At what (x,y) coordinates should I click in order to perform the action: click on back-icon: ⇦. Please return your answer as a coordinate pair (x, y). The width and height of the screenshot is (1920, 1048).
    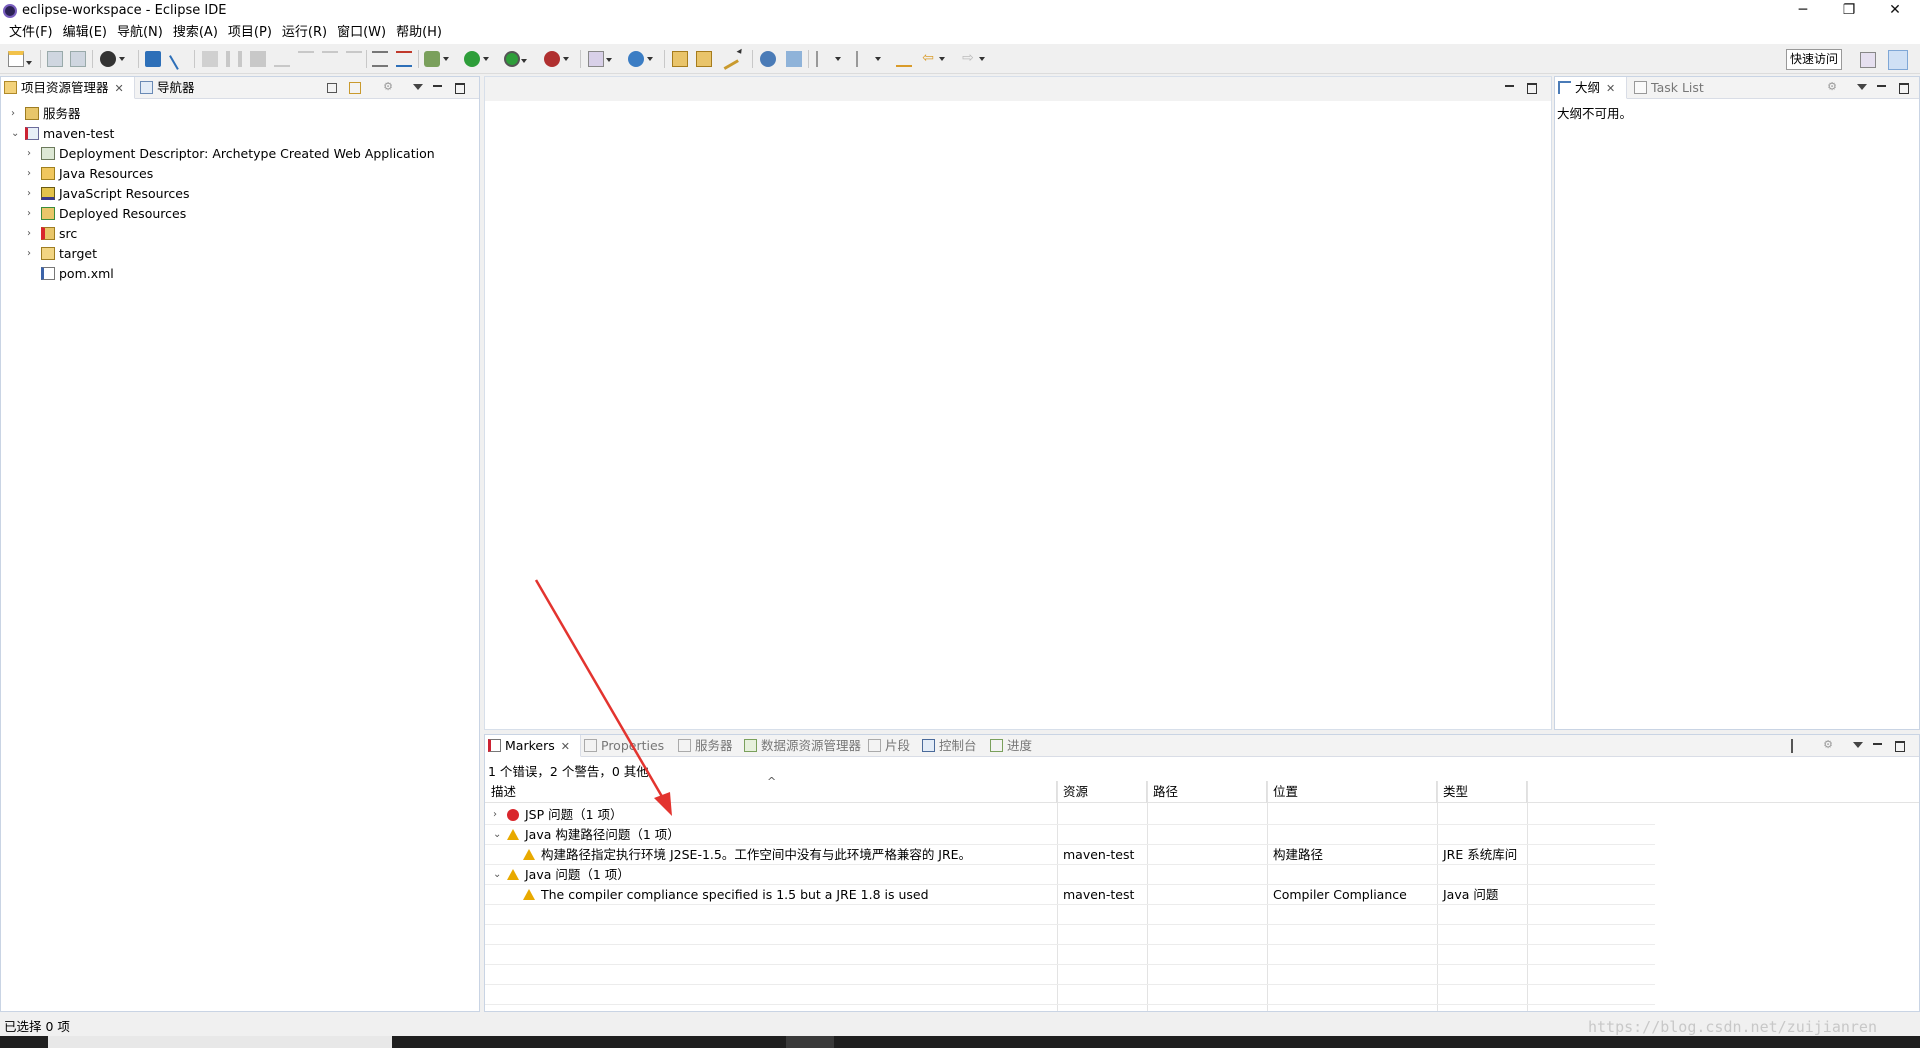
    Looking at the image, I should click on (932, 59).